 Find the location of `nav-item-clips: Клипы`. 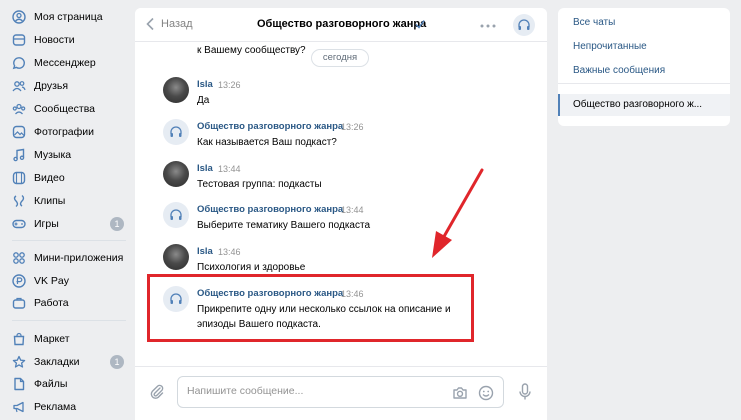

nav-item-clips: Клипы is located at coordinates (65, 201).